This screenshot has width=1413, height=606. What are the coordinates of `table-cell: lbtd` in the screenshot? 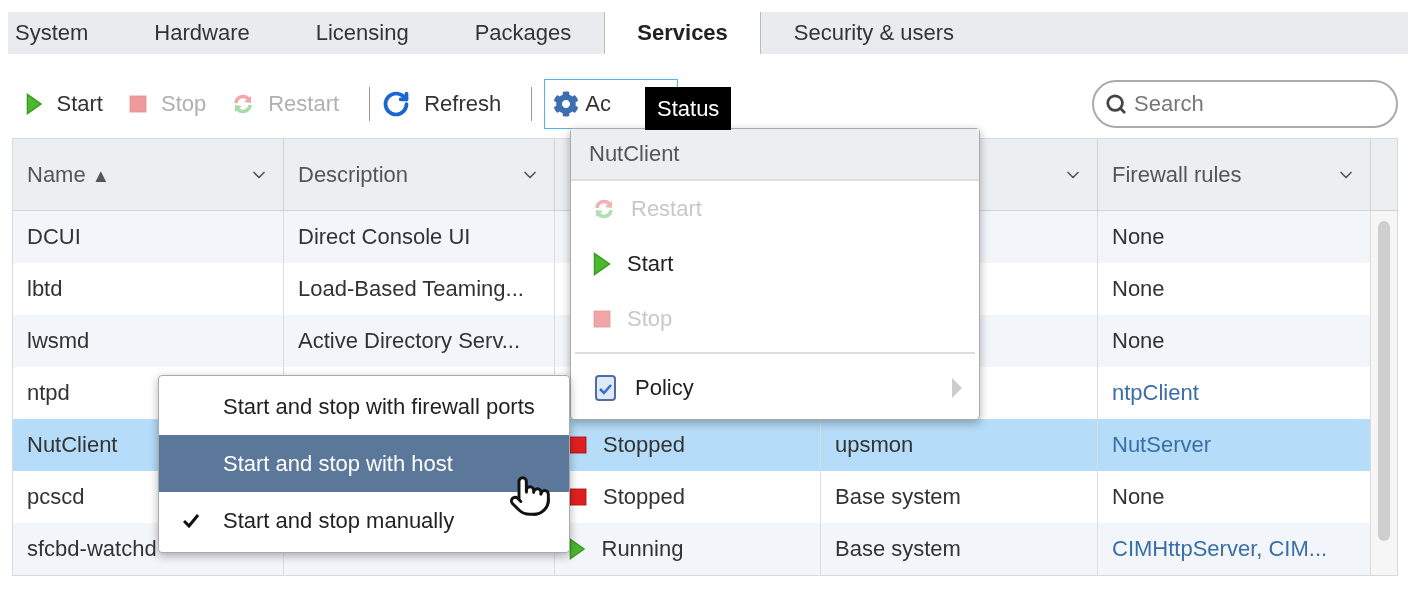 It's located at (45, 289).